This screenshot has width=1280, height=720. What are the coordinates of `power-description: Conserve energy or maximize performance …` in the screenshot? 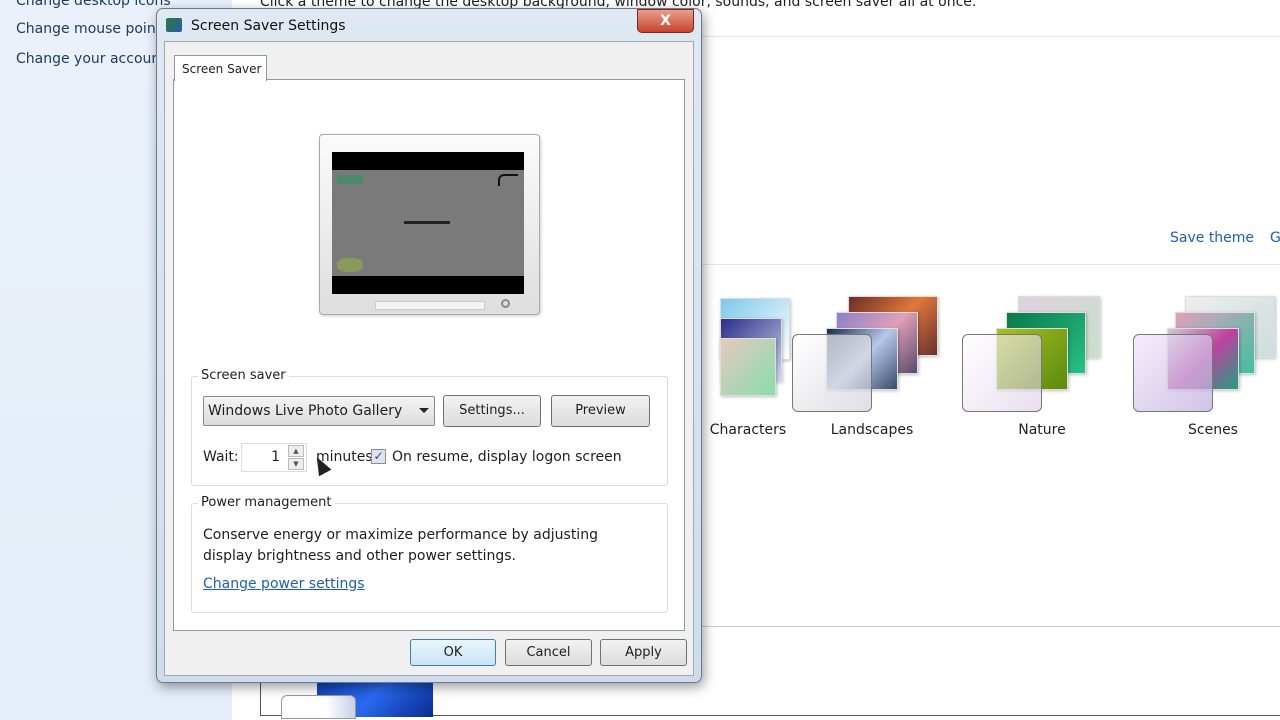 It's located at (400, 546).